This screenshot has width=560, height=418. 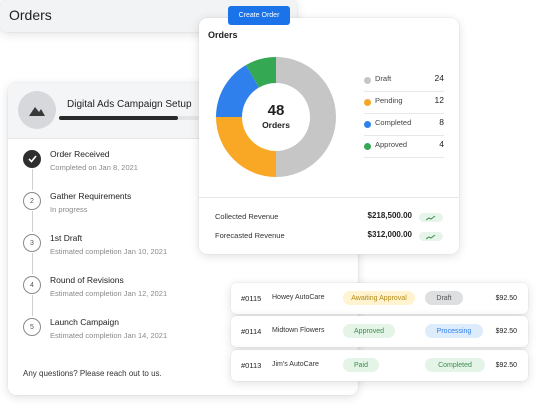 What do you see at coordinates (30, 15) in the screenshot?
I see `orders-list-title: Orders` at bounding box center [30, 15].